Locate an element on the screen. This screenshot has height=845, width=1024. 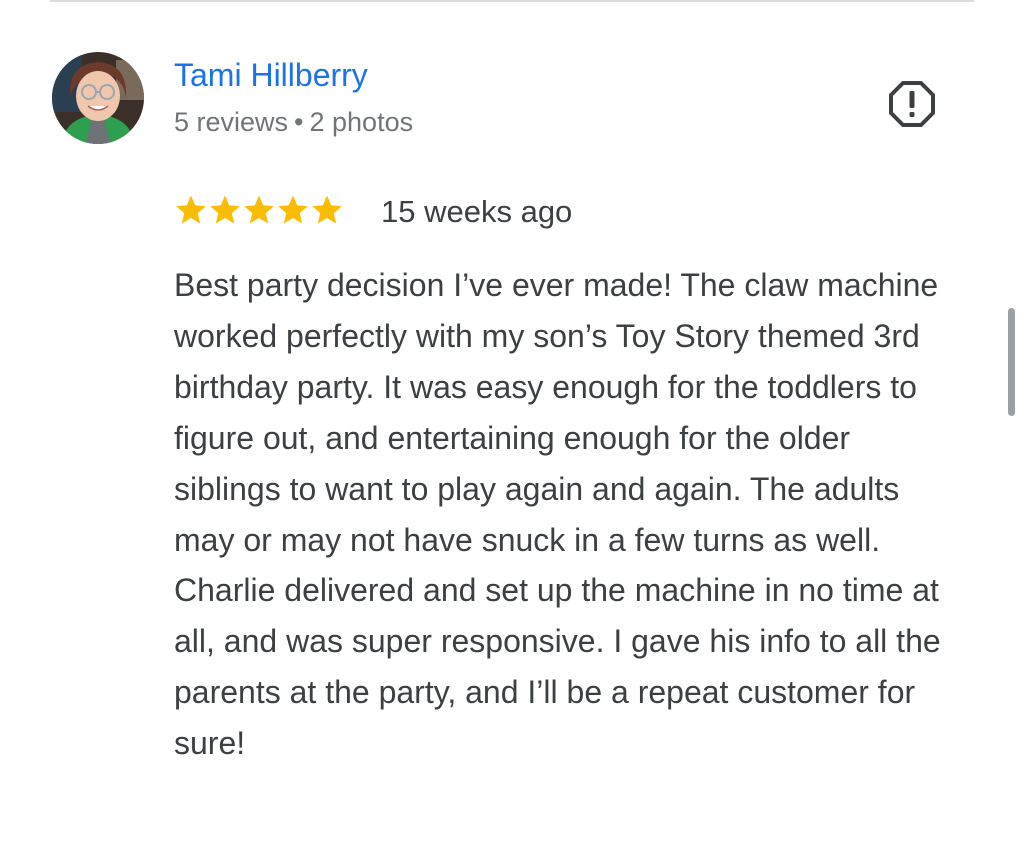
star-rating is located at coordinates (259, 210).